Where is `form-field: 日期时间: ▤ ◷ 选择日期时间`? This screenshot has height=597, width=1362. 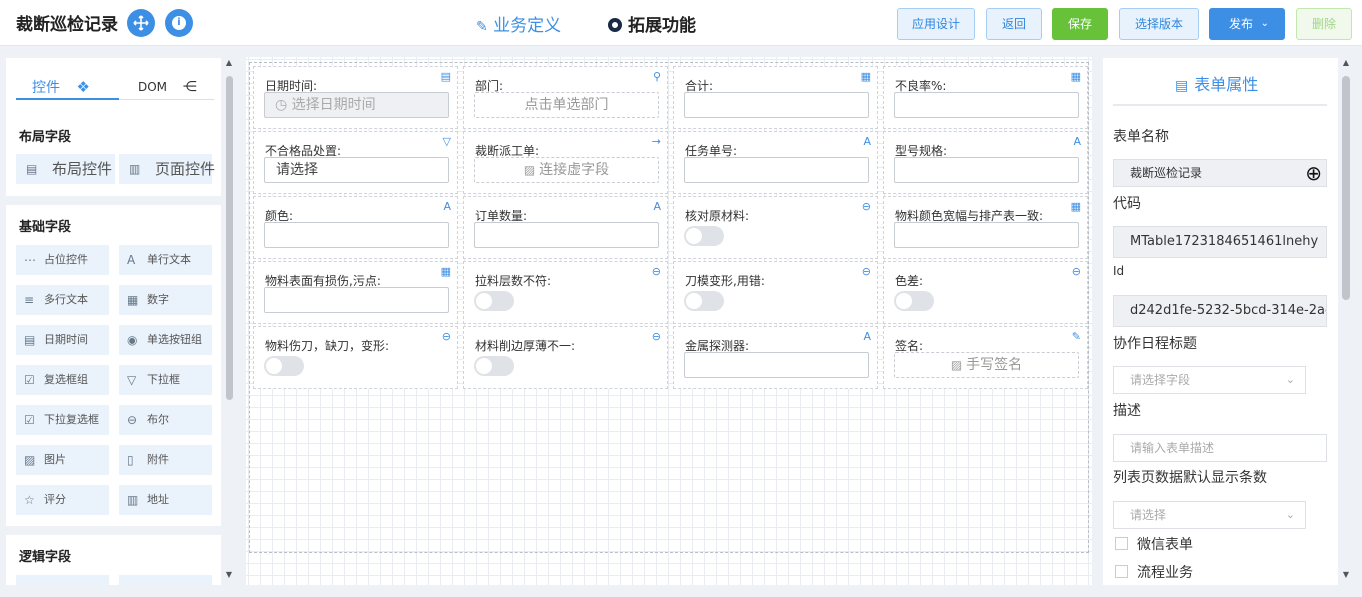 form-field: 日期时间: ▤ ◷ 选择日期时间 is located at coordinates (355, 97).